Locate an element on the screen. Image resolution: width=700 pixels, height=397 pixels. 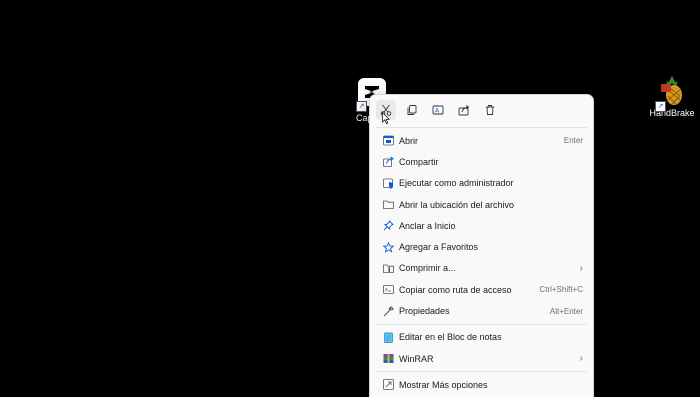
menu-item-label: Agregar a Favoritos is located at coordinates (439, 247).